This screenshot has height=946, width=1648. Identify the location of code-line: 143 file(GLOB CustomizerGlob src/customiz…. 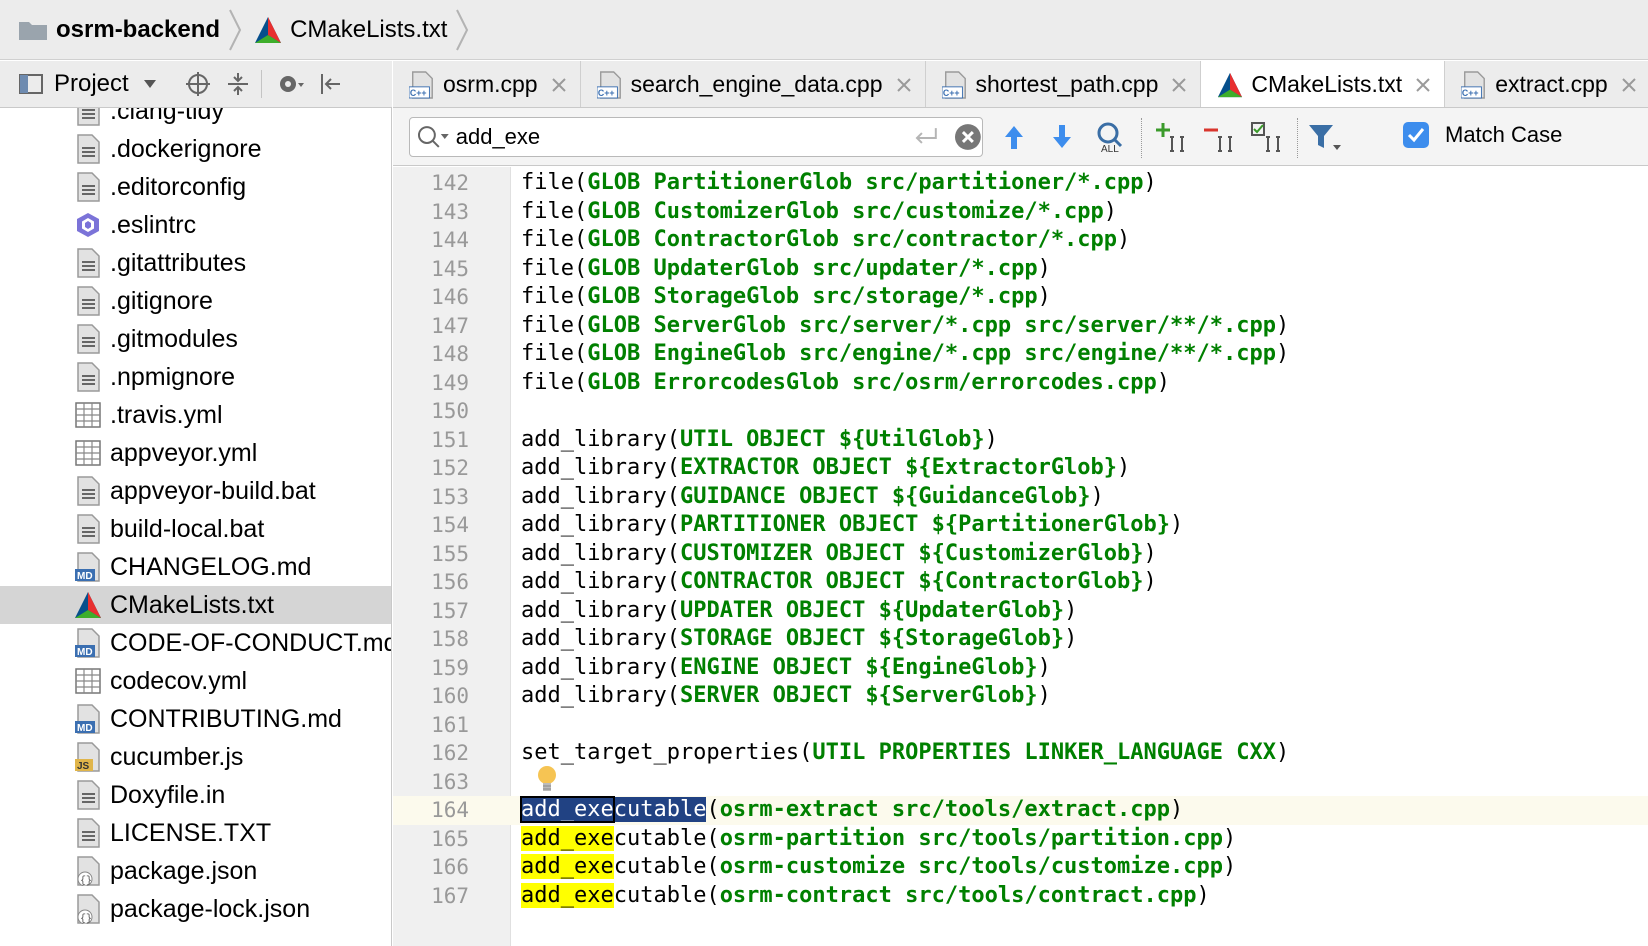
(1020, 212).